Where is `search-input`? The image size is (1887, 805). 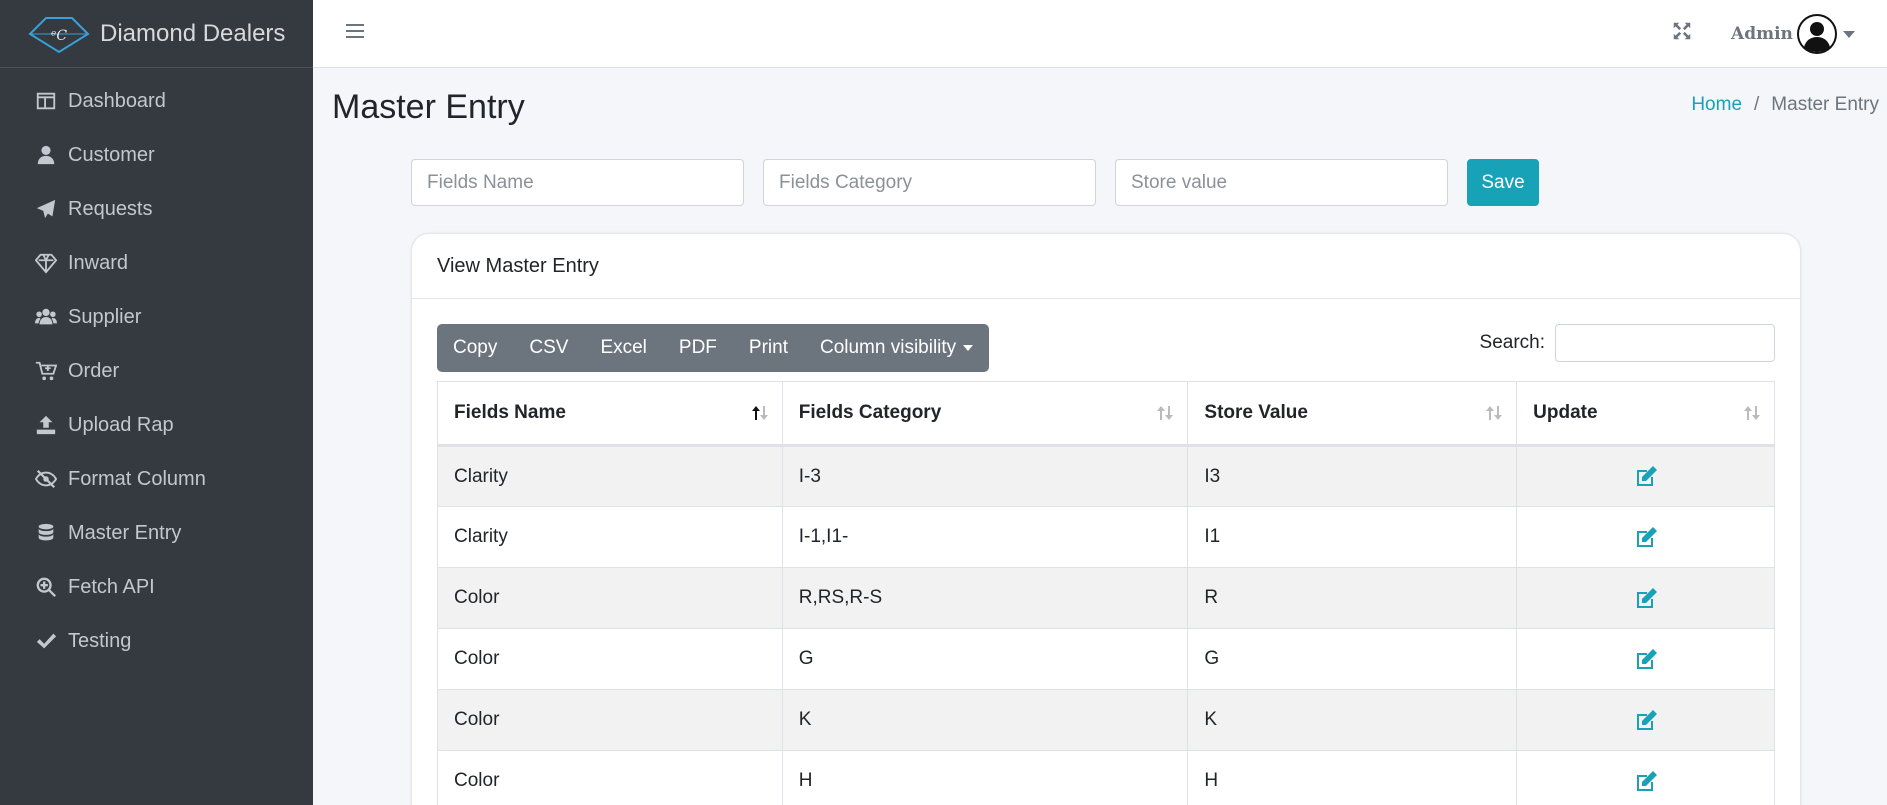 search-input is located at coordinates (1665, 343).